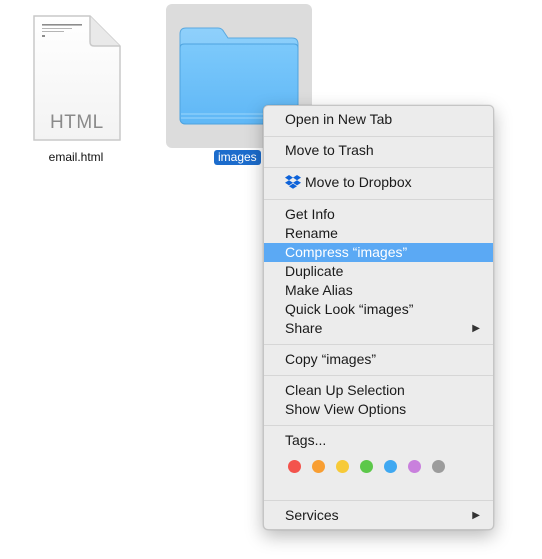  Describe the element at coordinates (346, 252) in the screenshot. I see `menu-item-label: Compress “images”` at that location.